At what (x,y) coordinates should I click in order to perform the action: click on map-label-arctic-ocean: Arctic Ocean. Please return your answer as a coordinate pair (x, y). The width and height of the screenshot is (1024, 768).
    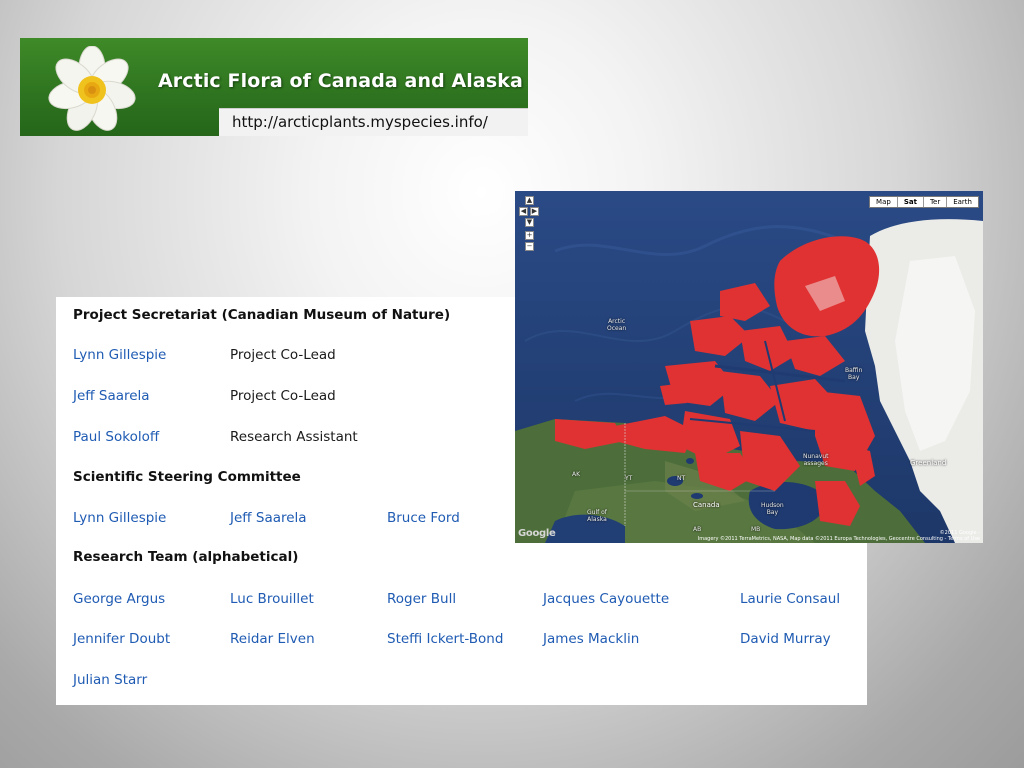
    Looking at the image, I should click on (617, 325).